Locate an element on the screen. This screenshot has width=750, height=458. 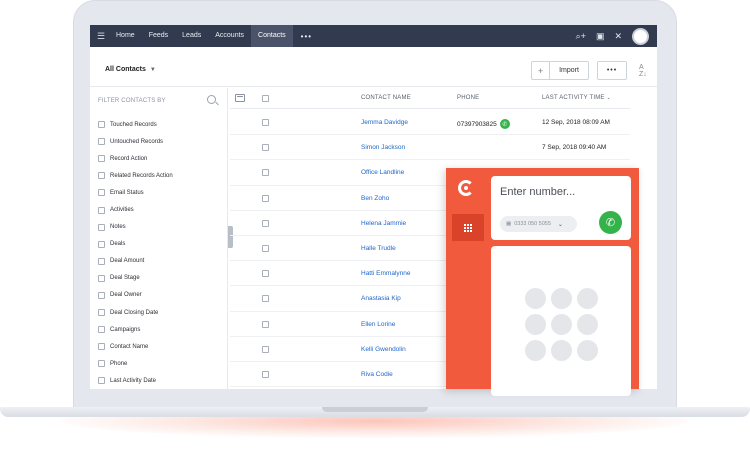
menu-icon: ☰ is located at coordinates (101, 36).